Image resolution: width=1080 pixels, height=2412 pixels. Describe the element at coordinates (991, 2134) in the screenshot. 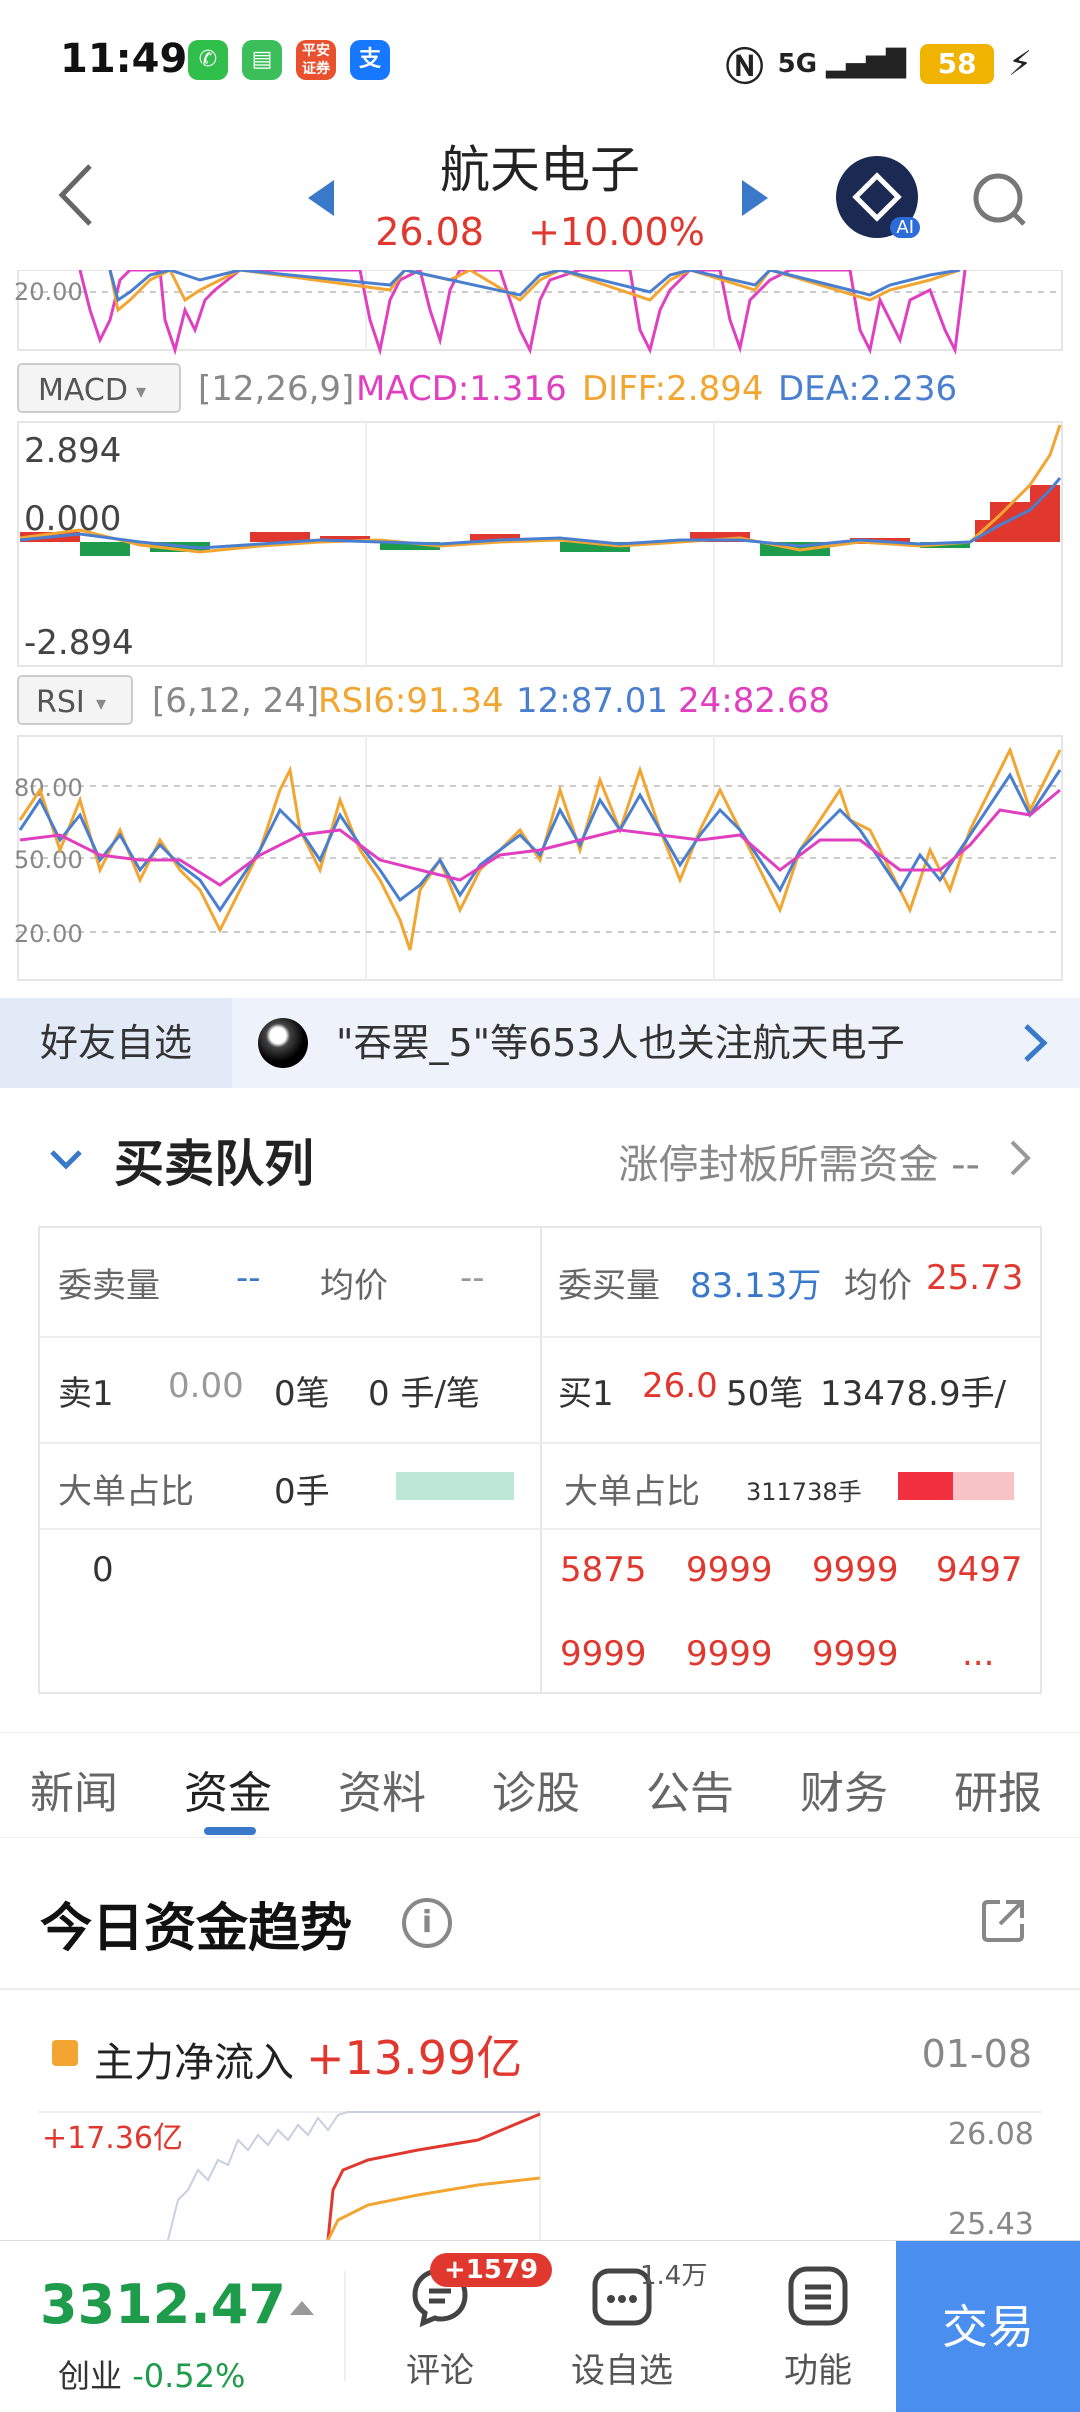

I see `fund-price-top: 26.08` at that location.